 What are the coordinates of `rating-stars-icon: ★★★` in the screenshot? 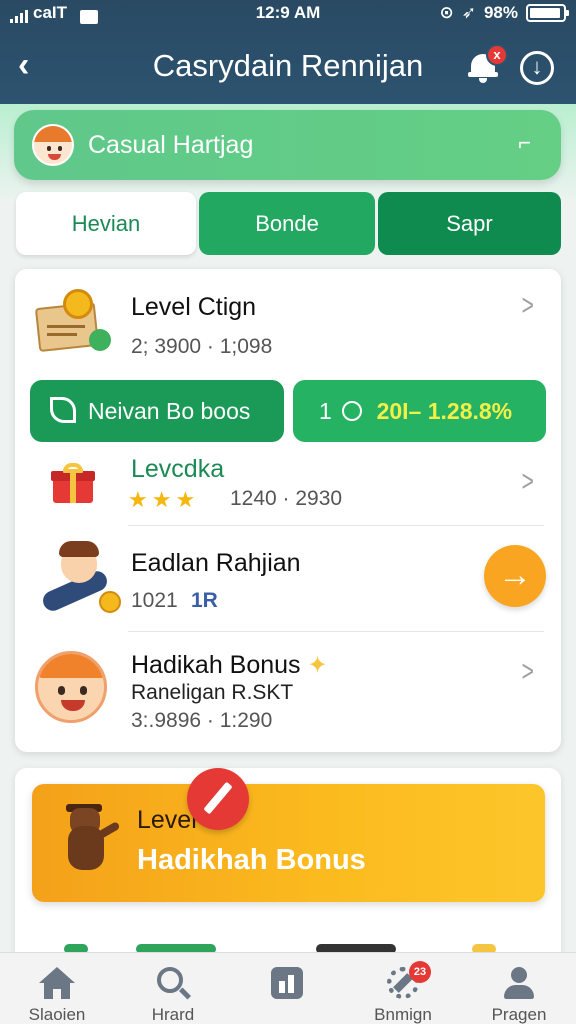 It's located at (164, 499).